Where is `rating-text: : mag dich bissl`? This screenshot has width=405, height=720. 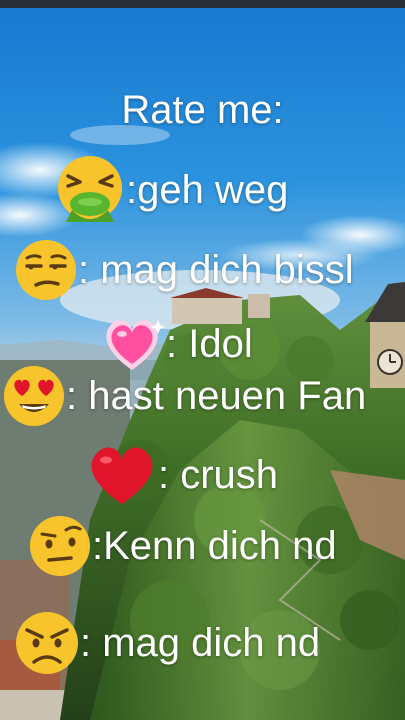
rating-text: : mag dich bissl is located at coordinates (216, 270).